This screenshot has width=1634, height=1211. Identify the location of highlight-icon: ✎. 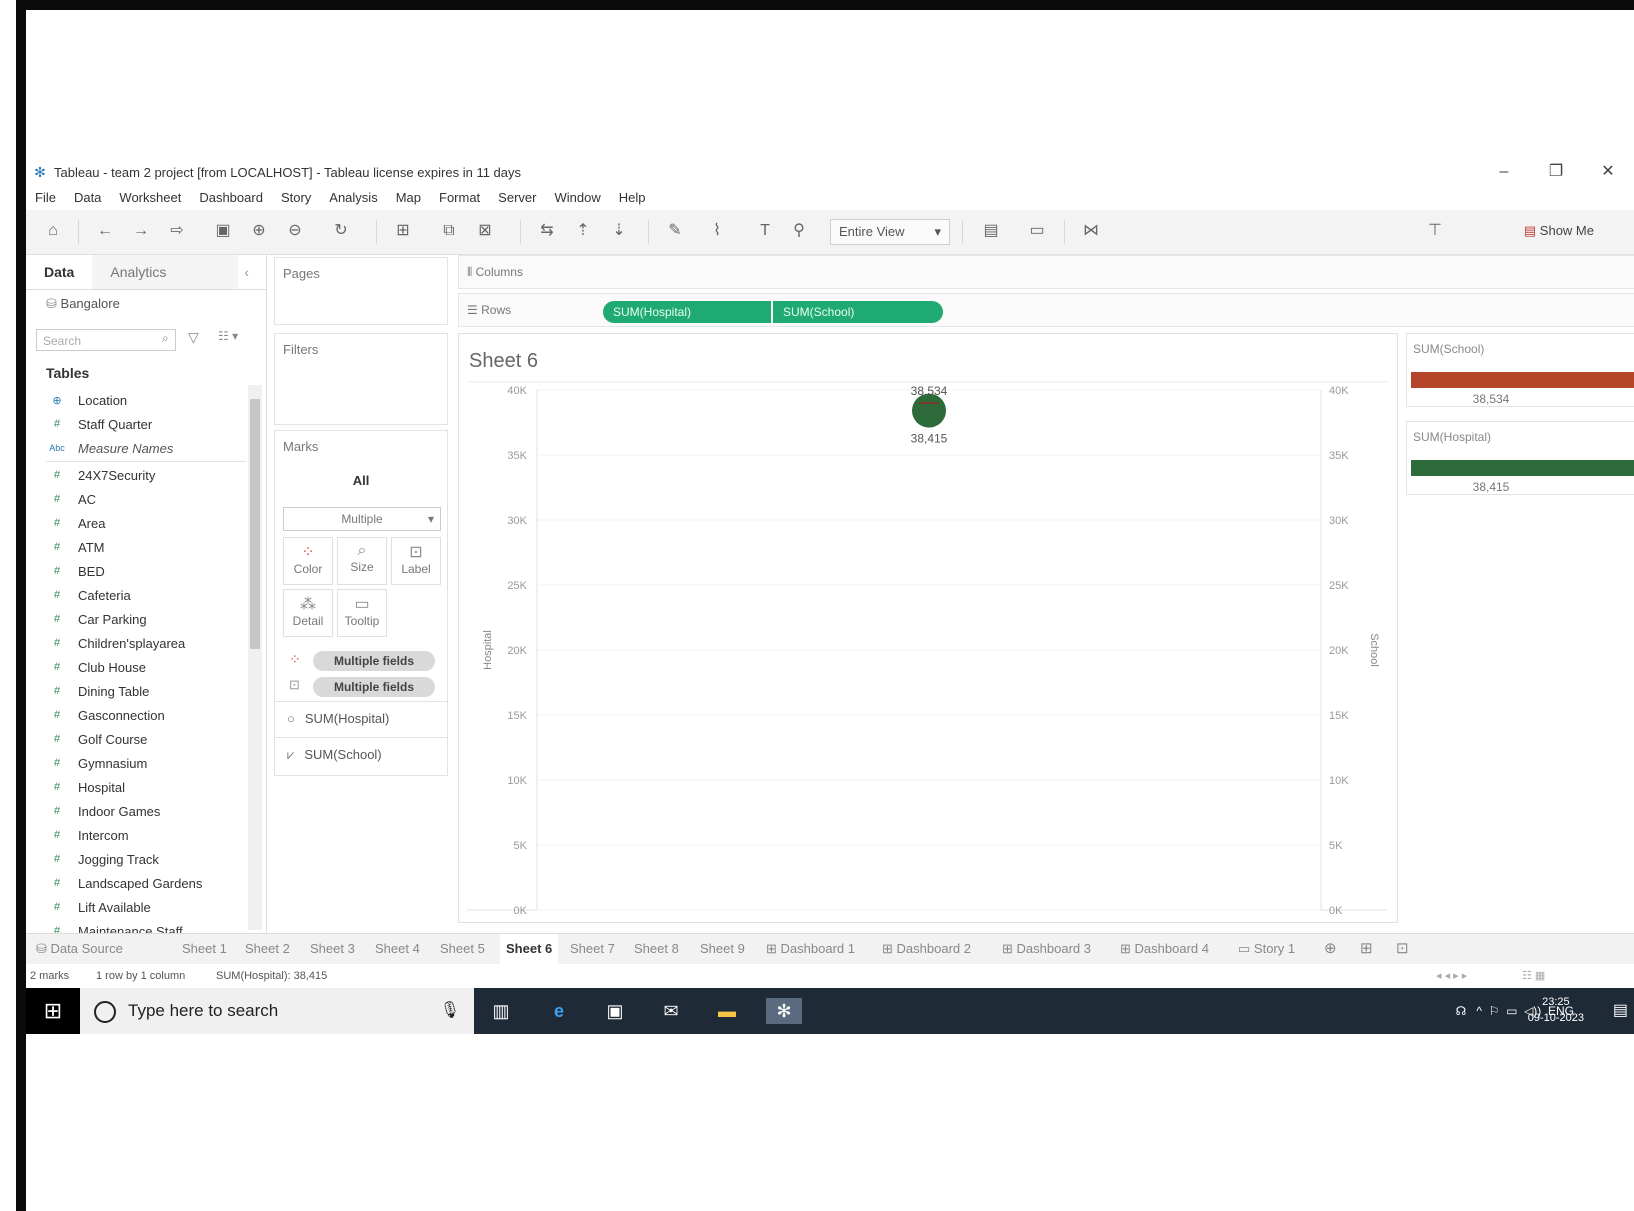
(675, 231).